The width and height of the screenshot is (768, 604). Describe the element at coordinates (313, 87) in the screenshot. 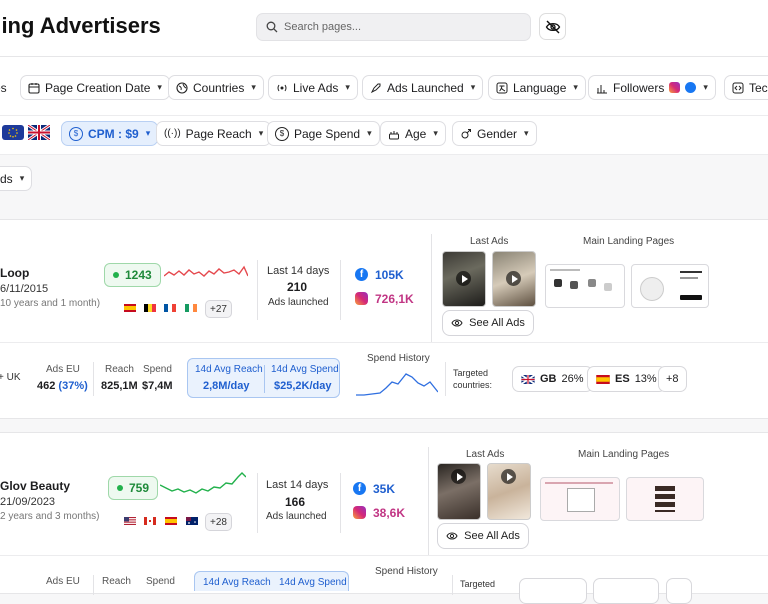

I see `filter-live-ads: Live Ads ▾` at that location.